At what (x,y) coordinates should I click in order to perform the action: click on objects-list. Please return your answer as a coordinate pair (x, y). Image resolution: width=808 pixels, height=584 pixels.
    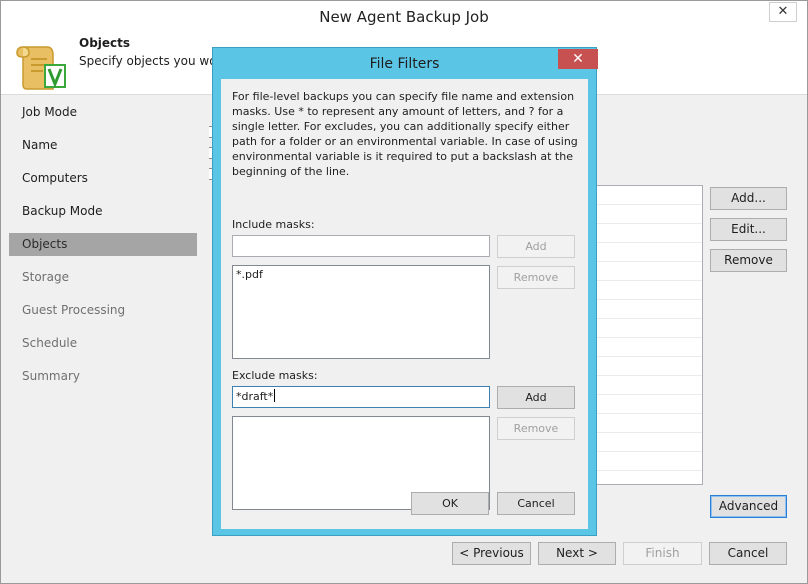
    Looking at the image, I should click on (648, 335).